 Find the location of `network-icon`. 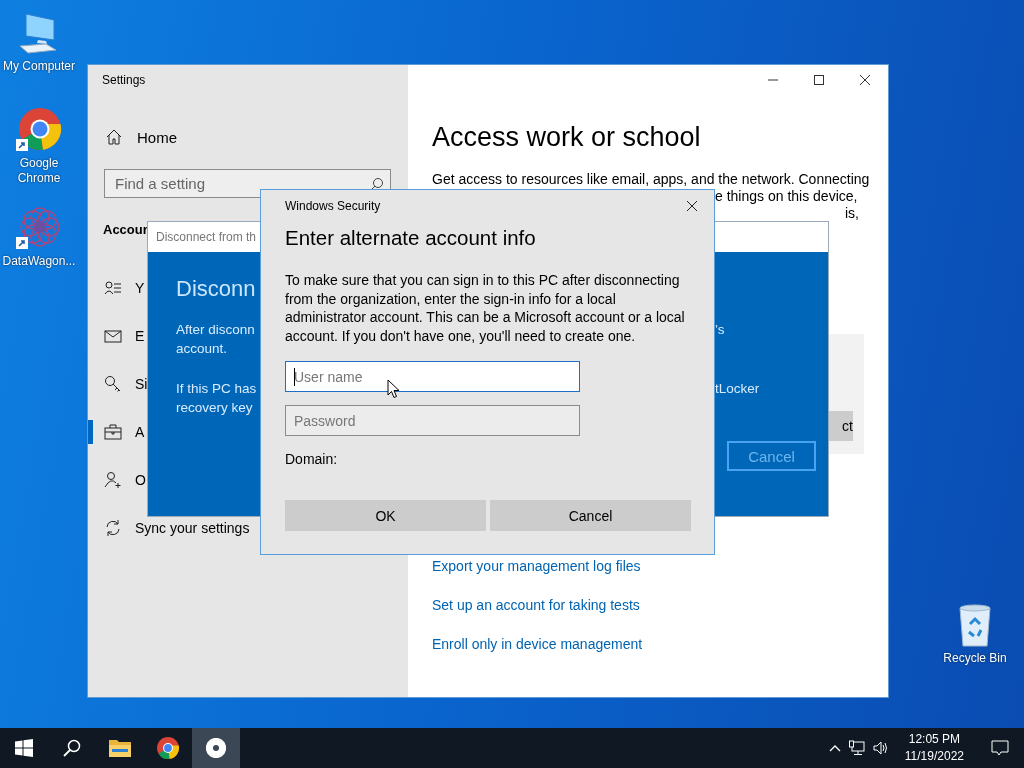

network-icon is located at coordinates (856, 748).